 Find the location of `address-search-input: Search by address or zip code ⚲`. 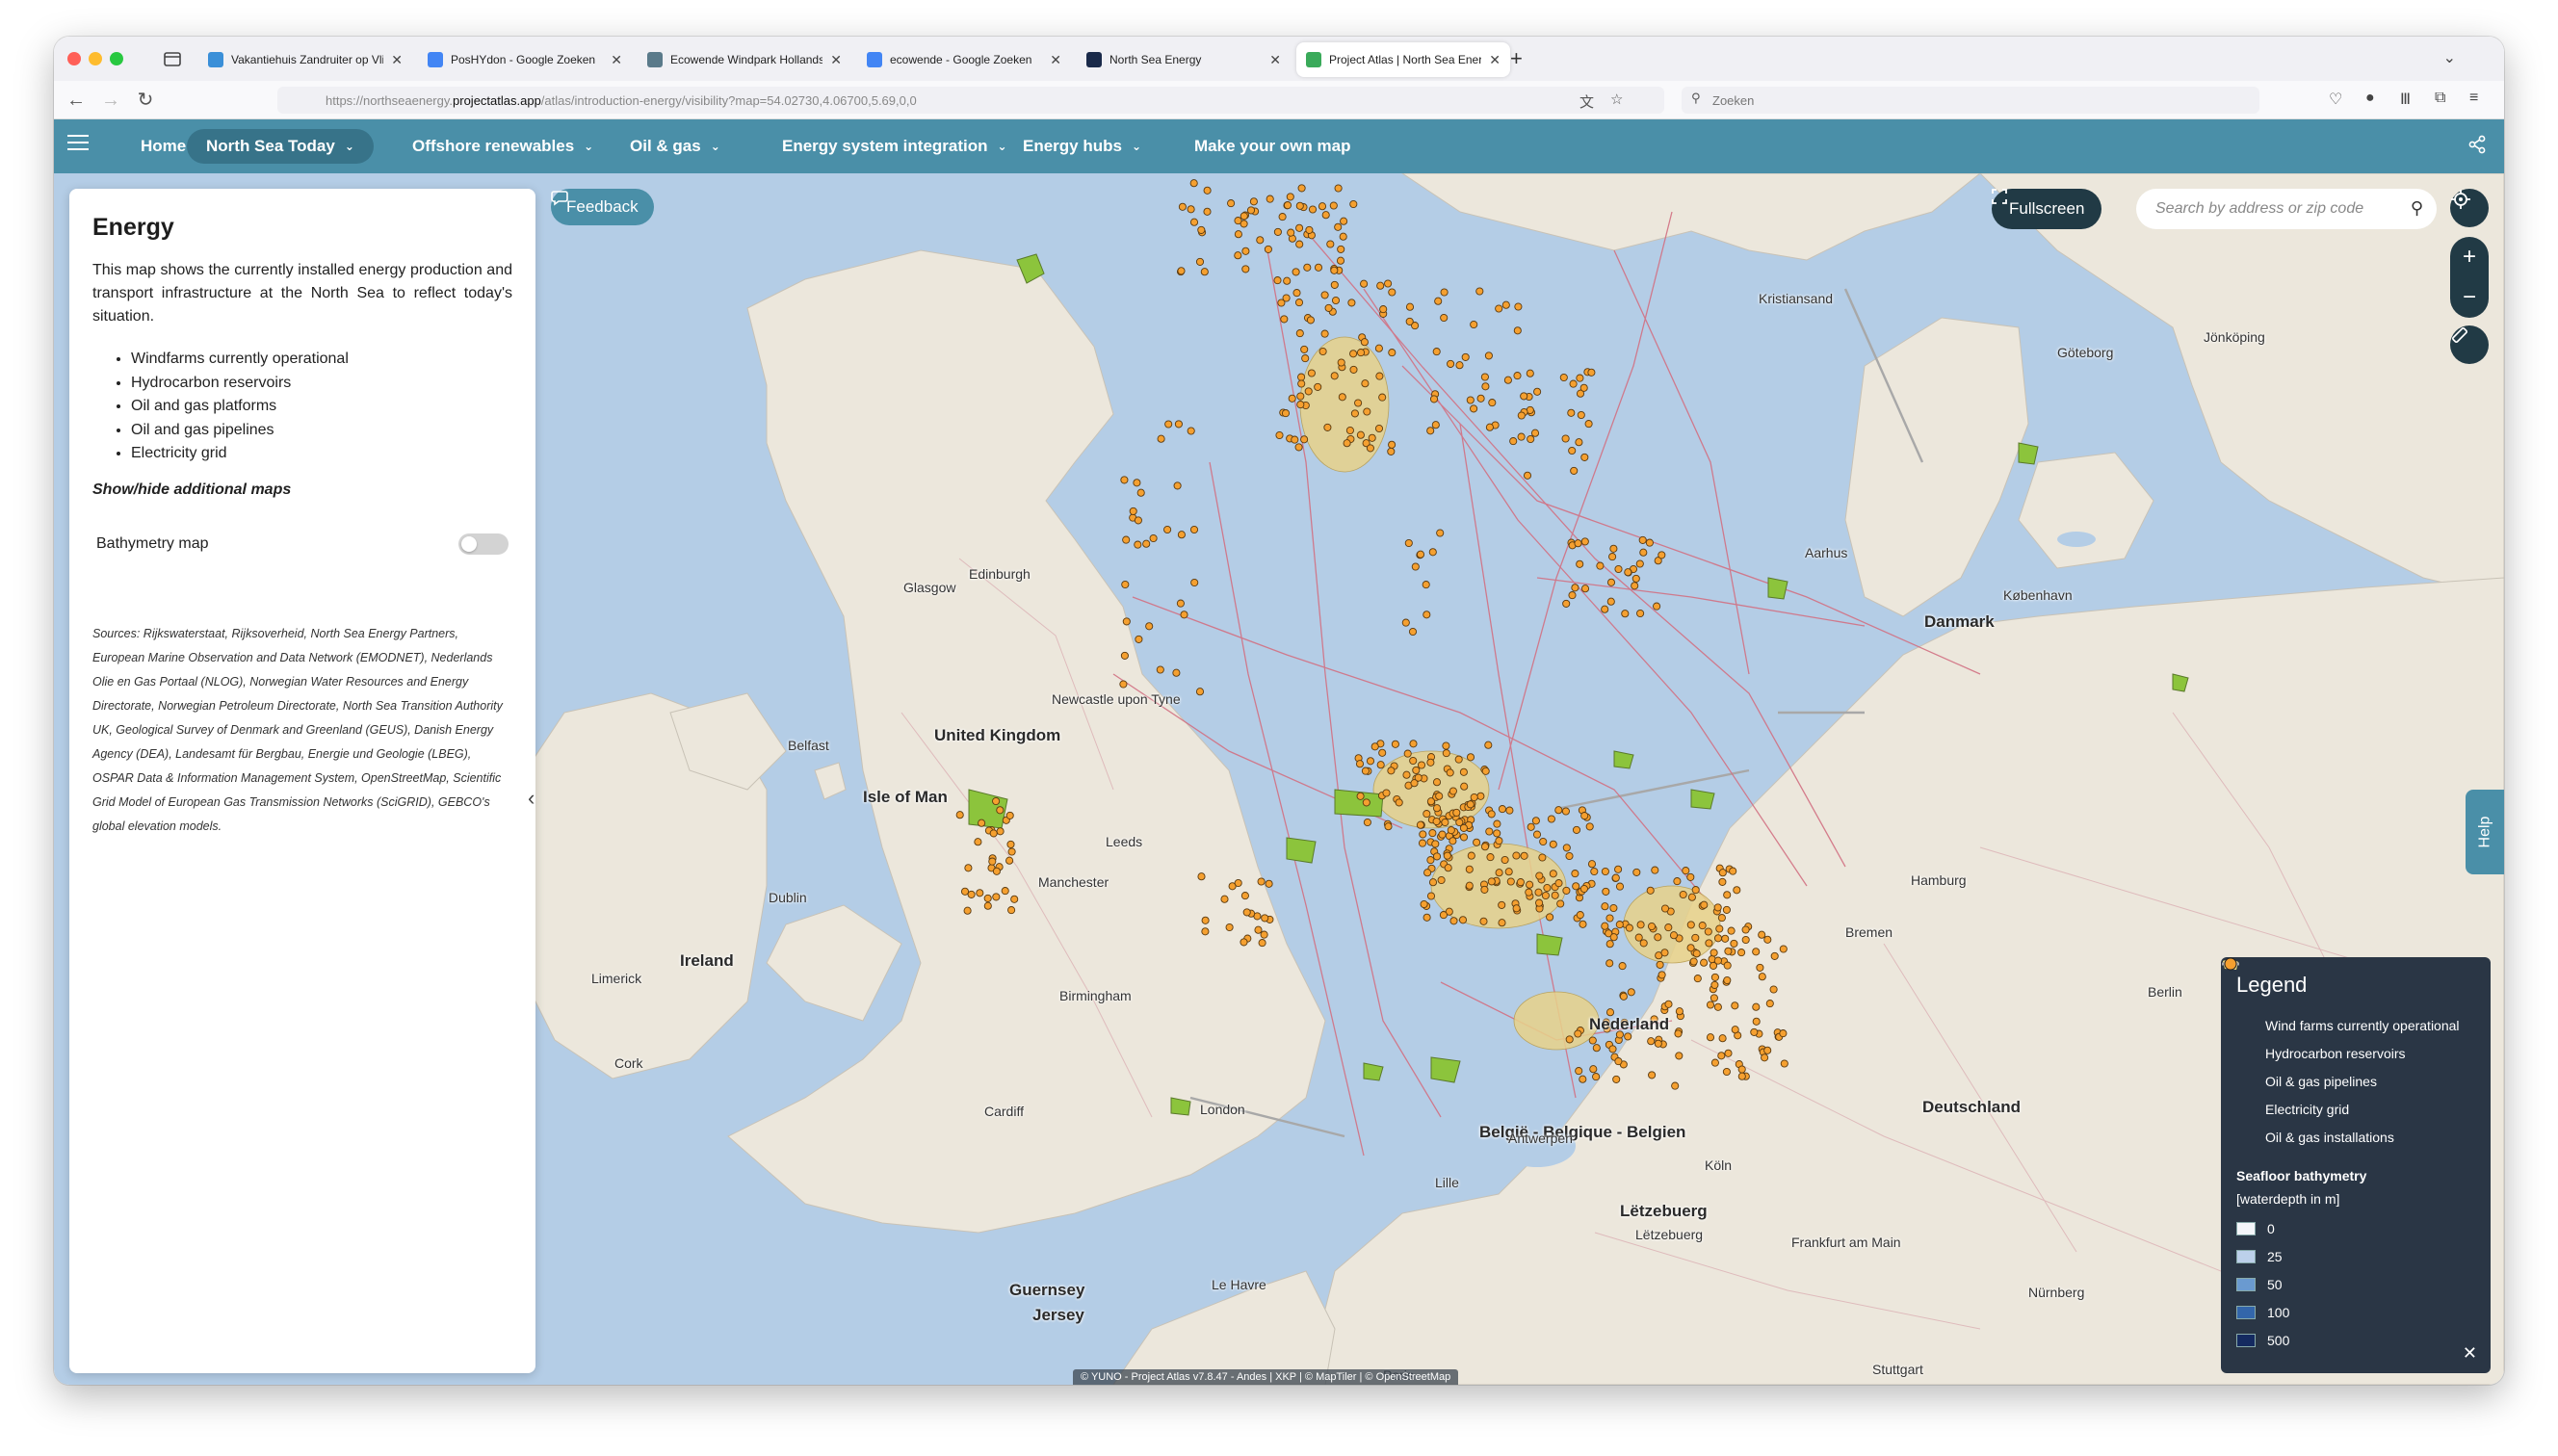

address-search-input: Search by address or zip code ⚲ is located at coordinates (2286, 209).